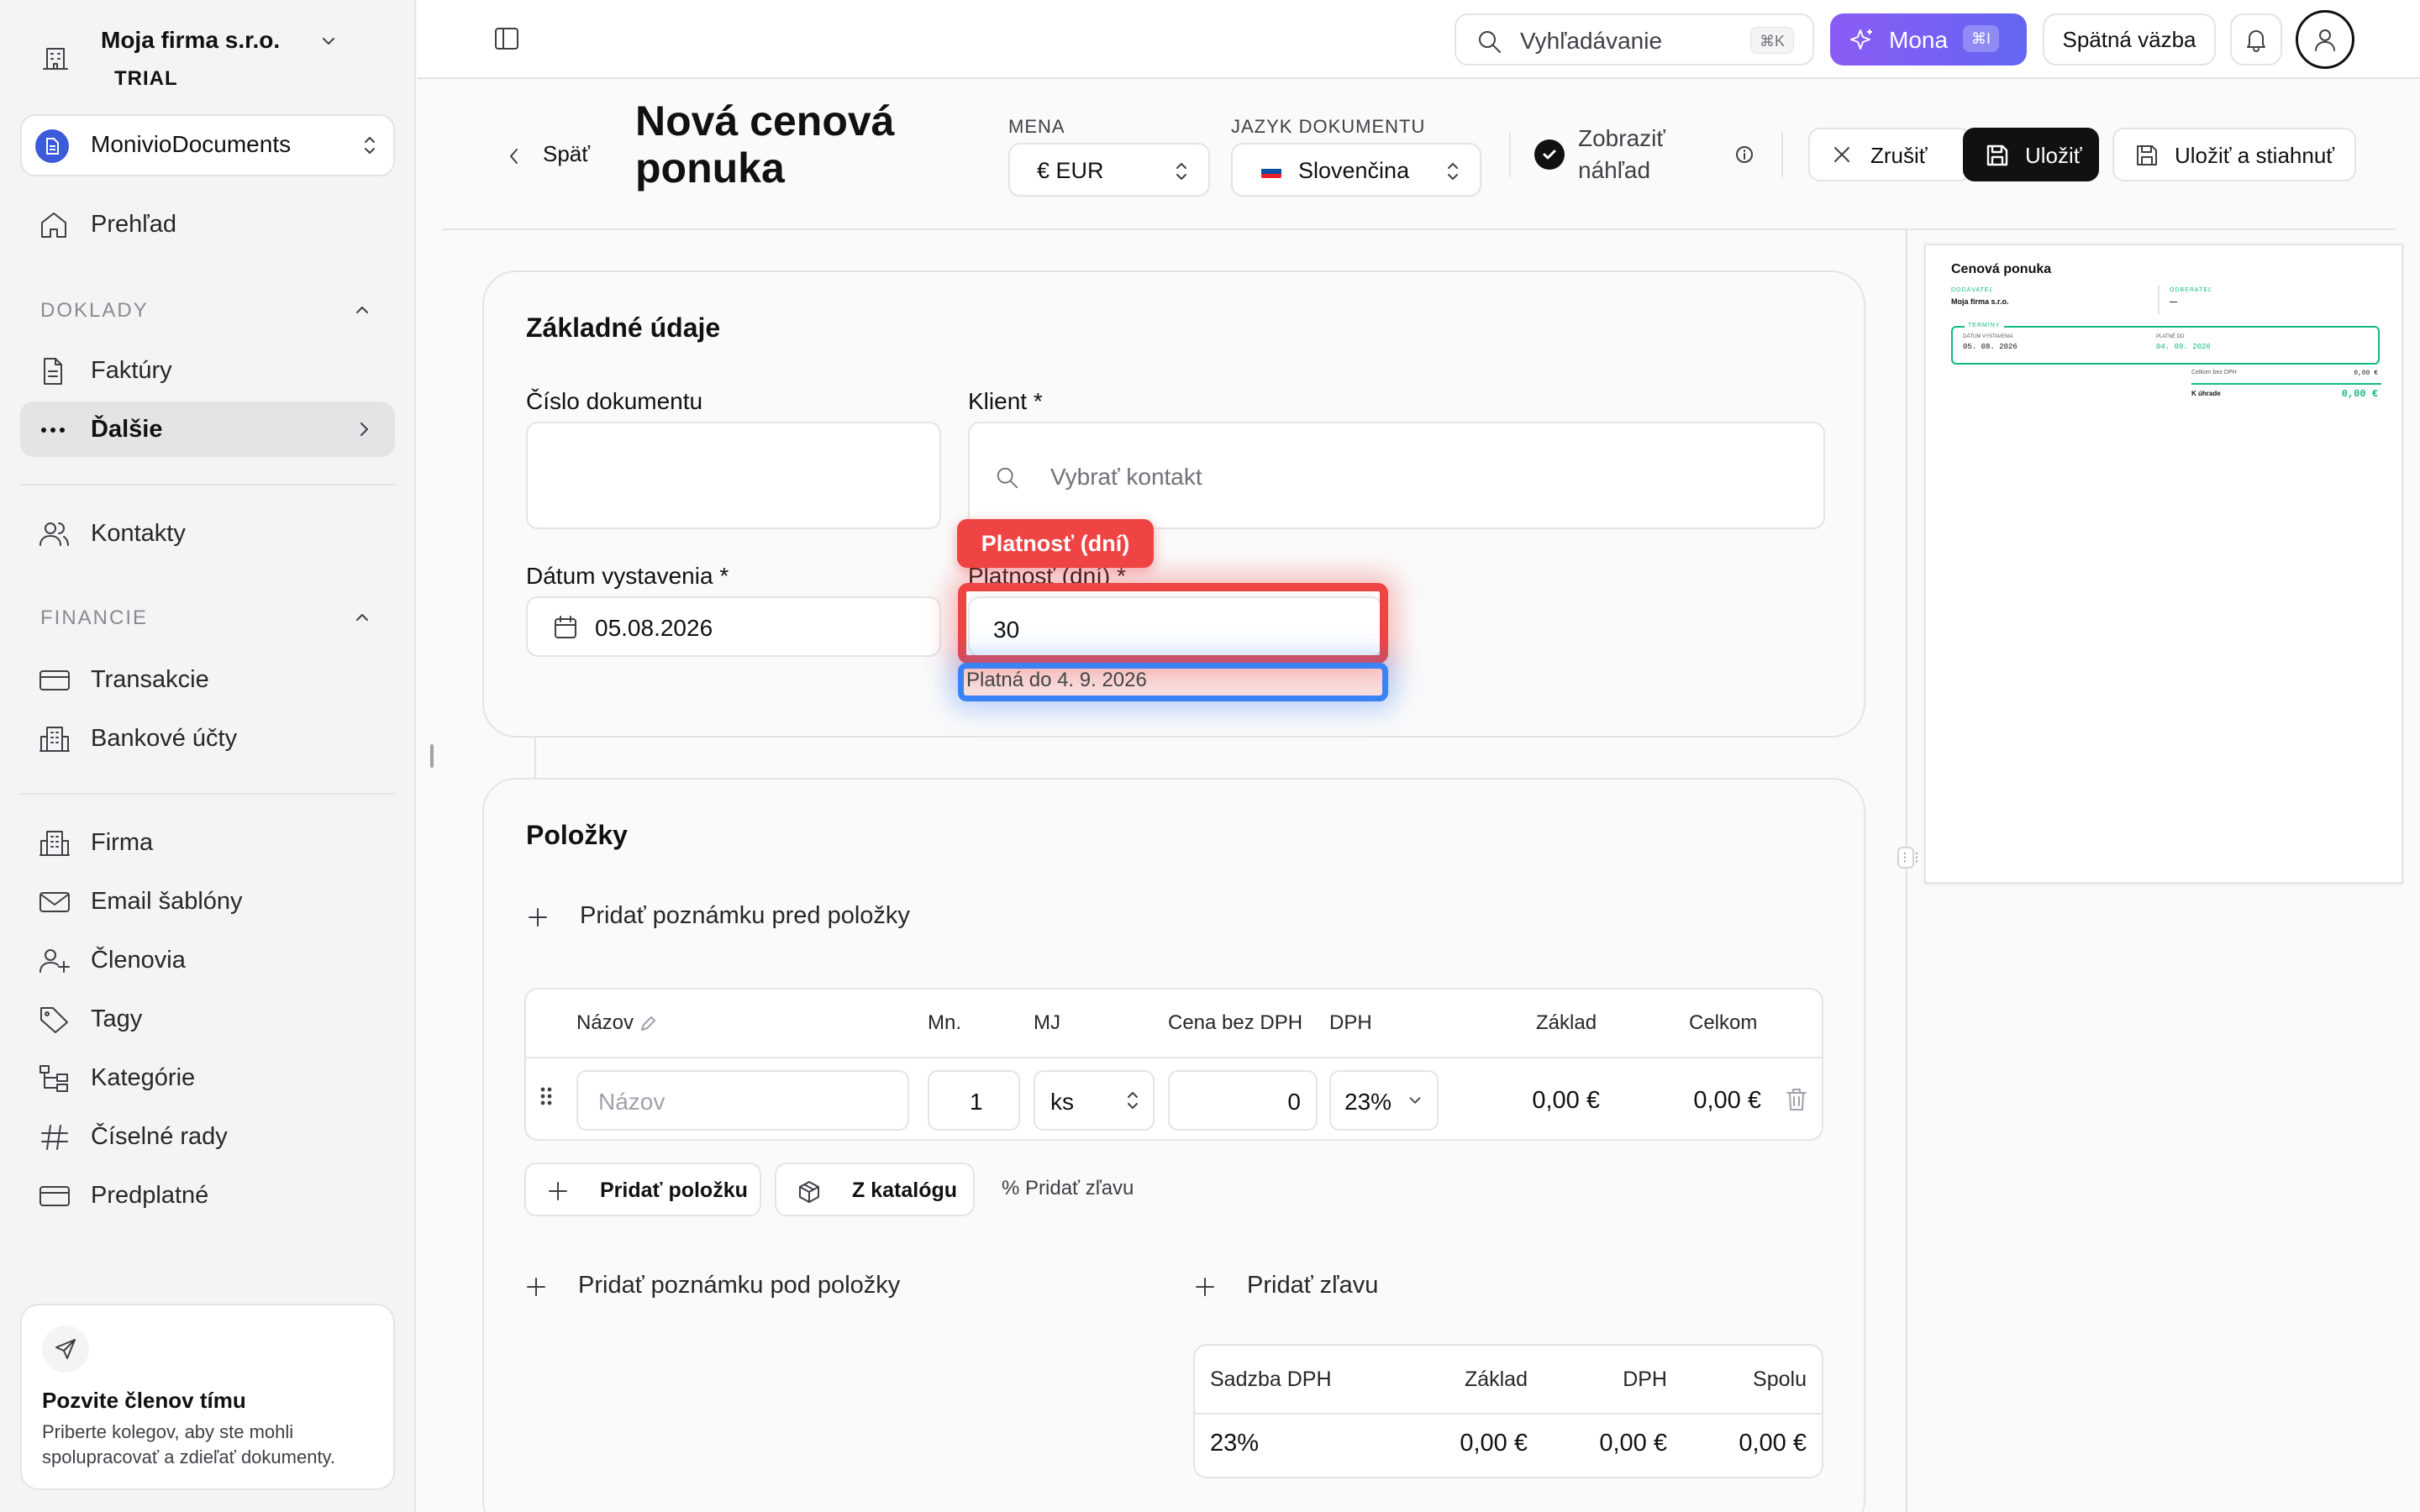  What do you see at coordinates (546, 1096) in the screenshot?
I see `drag-handle-icon` at bounding box center [546, 1096].